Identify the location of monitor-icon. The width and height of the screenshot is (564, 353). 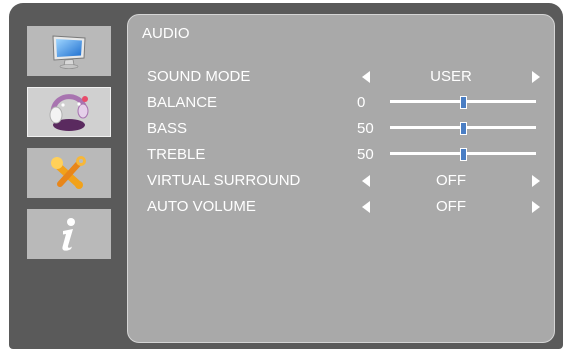
(69, 51).